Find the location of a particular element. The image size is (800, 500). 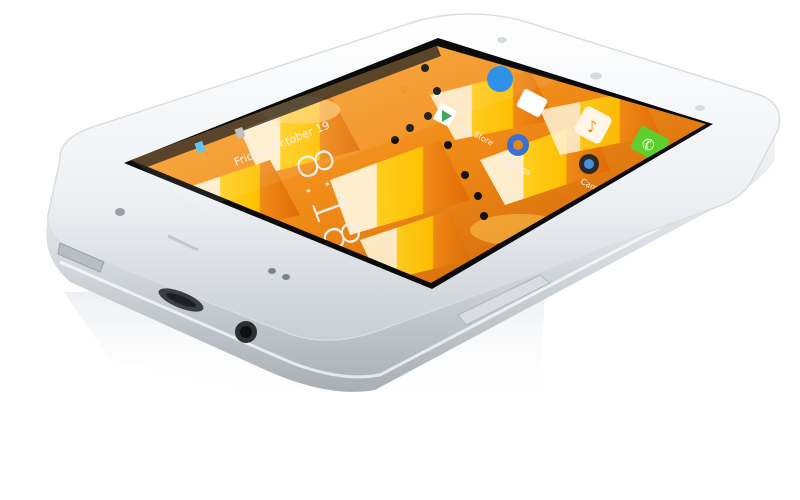

phone-handset-icon: ✆ is located at coordinates (648, 145).